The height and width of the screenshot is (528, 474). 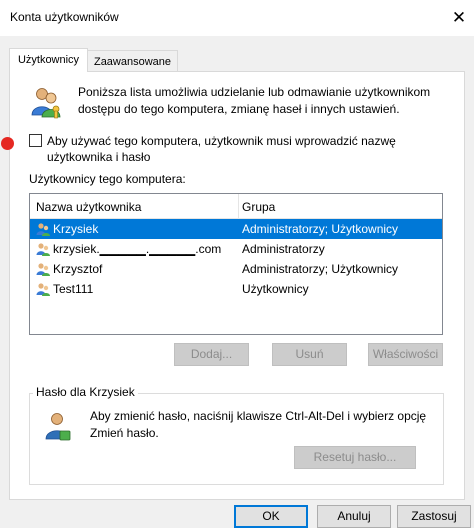 I want to click on column-header-username: Nazwa użytkownika, so click(x=88, y=207).